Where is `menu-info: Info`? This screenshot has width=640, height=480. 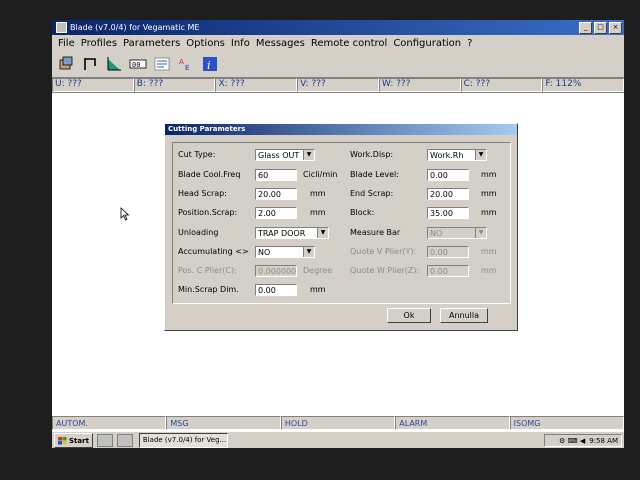 menu-info: Info is located at coordinates (240, 43).